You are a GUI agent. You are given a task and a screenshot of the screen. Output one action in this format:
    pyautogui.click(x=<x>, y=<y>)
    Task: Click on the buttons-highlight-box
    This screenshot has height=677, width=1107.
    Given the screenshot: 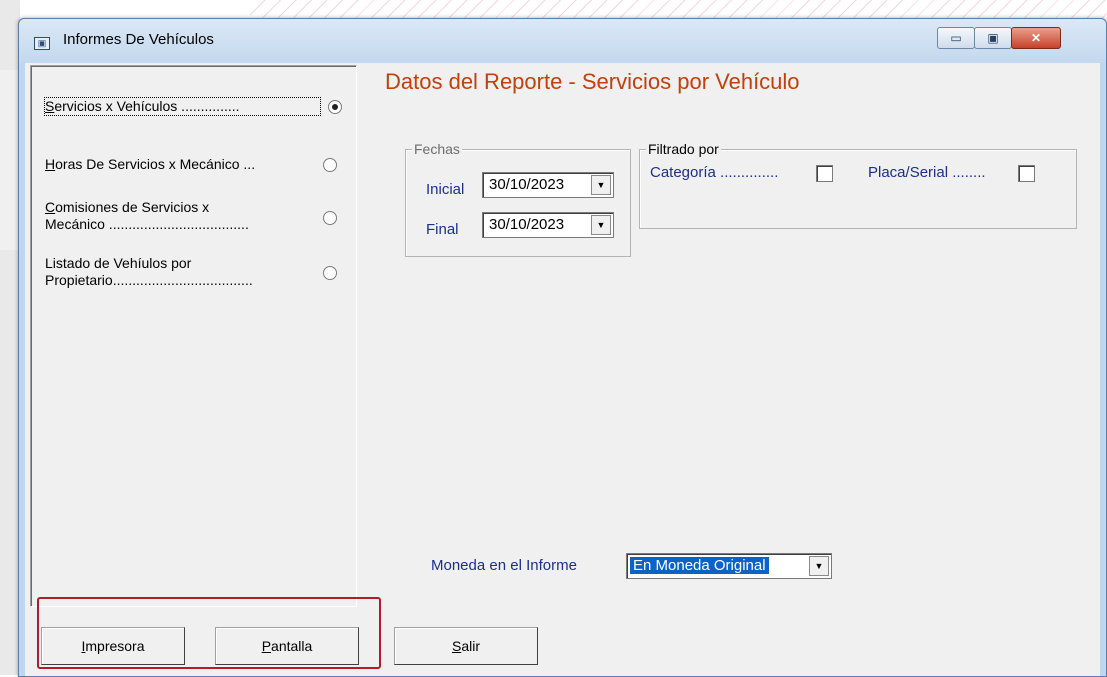 What is the action you would take?
    pyautogui.click(x=209, y=633)
    